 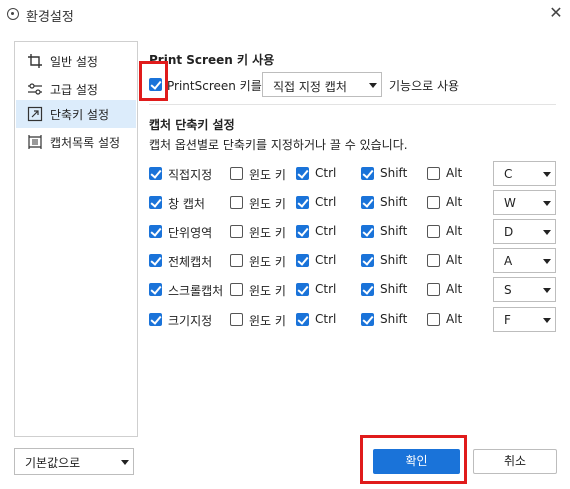 What do you see at coordinates (80, 115) in the screenshot?
I see `sidebar-item-label: 단축키 설정` at bounding box center [80, 115].